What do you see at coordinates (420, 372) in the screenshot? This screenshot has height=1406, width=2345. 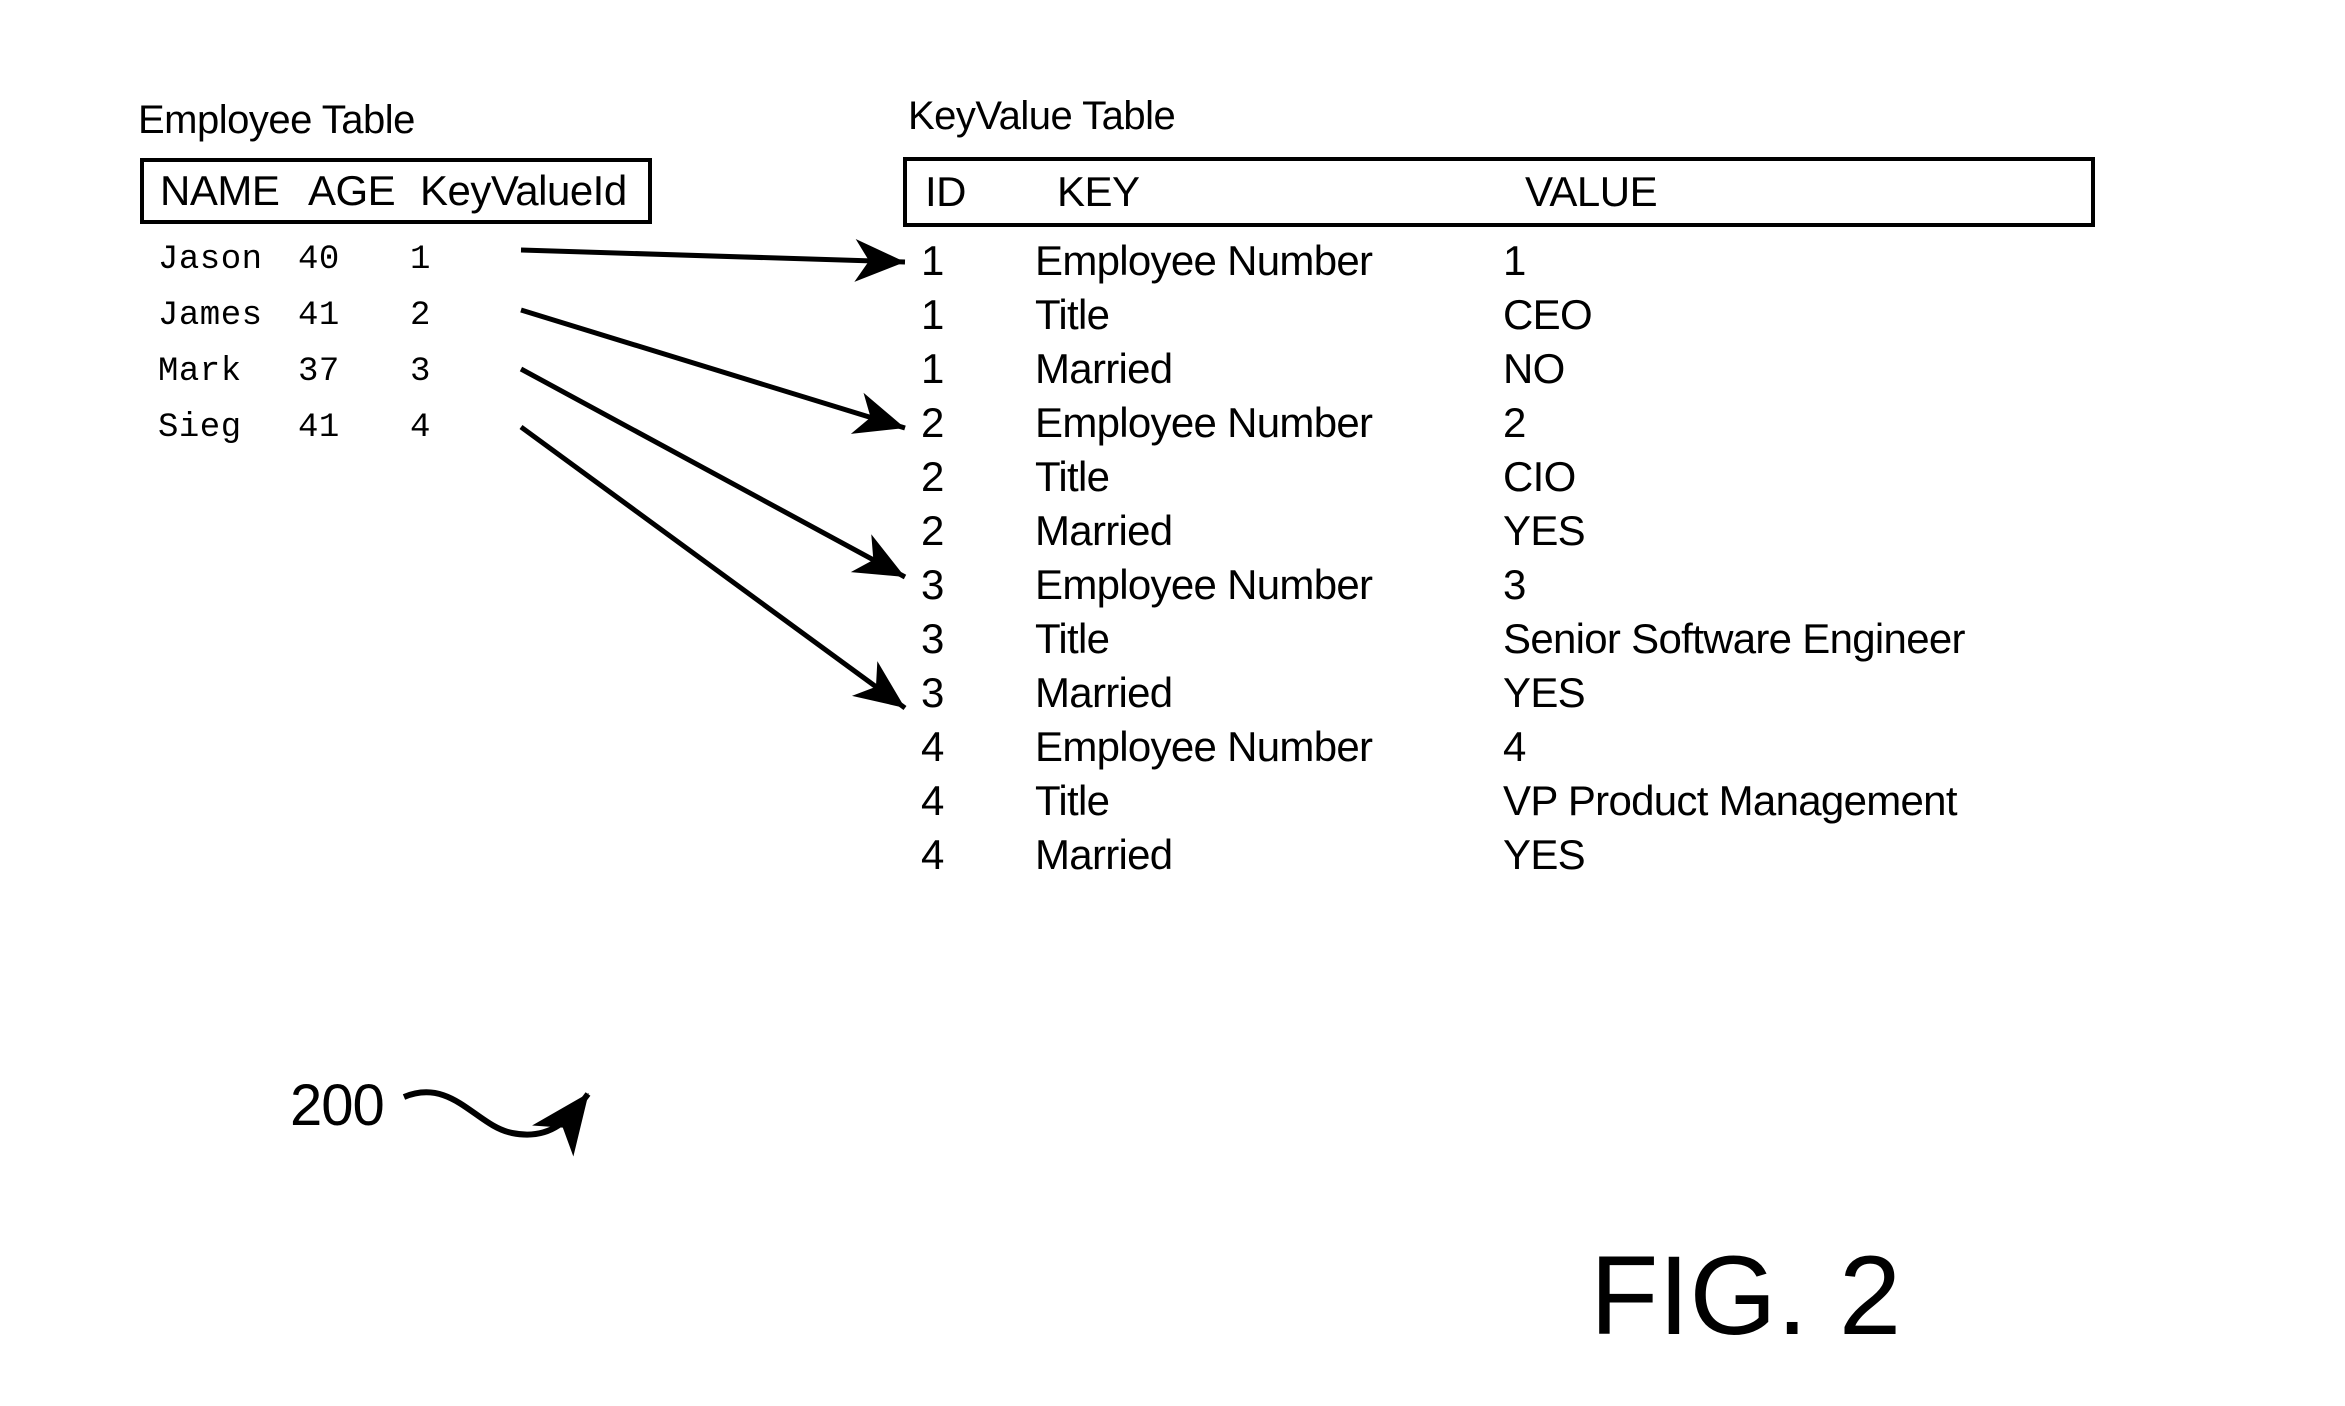 I see `employee-cell-keyvalueid: 3` at bounding box center [420, 372].